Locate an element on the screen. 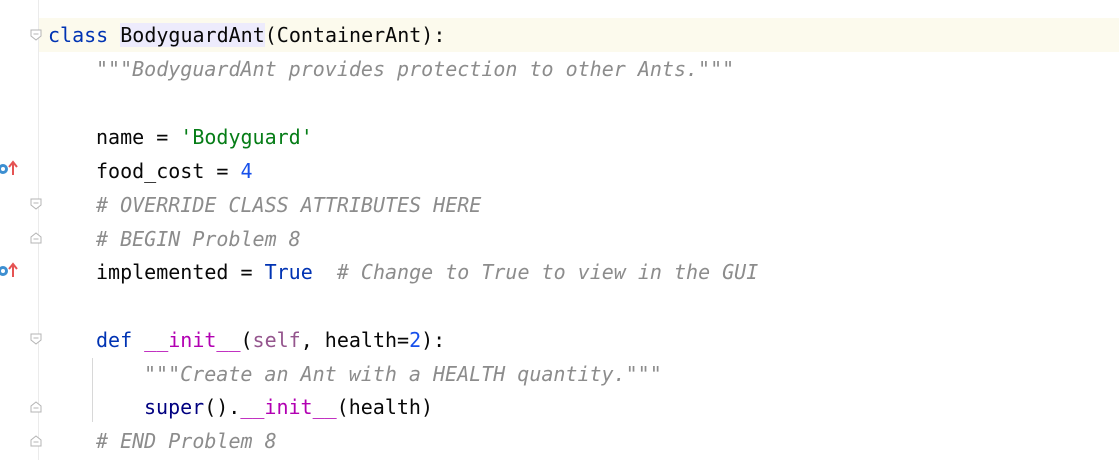  code-line-6: # OVERRIDE CLASS ATTRIBUTES HERE is located at coordinates (288, 205).